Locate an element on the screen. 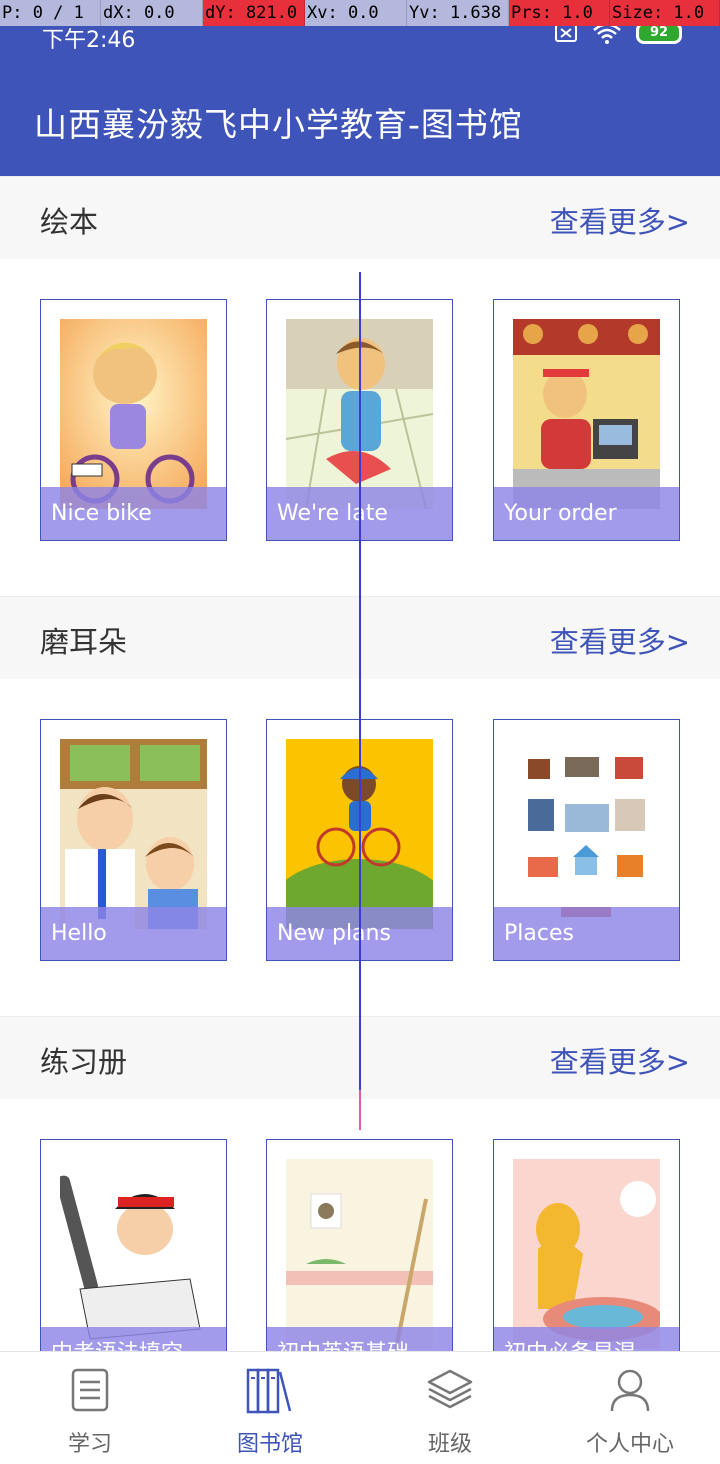  book-caption: 初中必备易混 is located at coordinates (586, 1339).